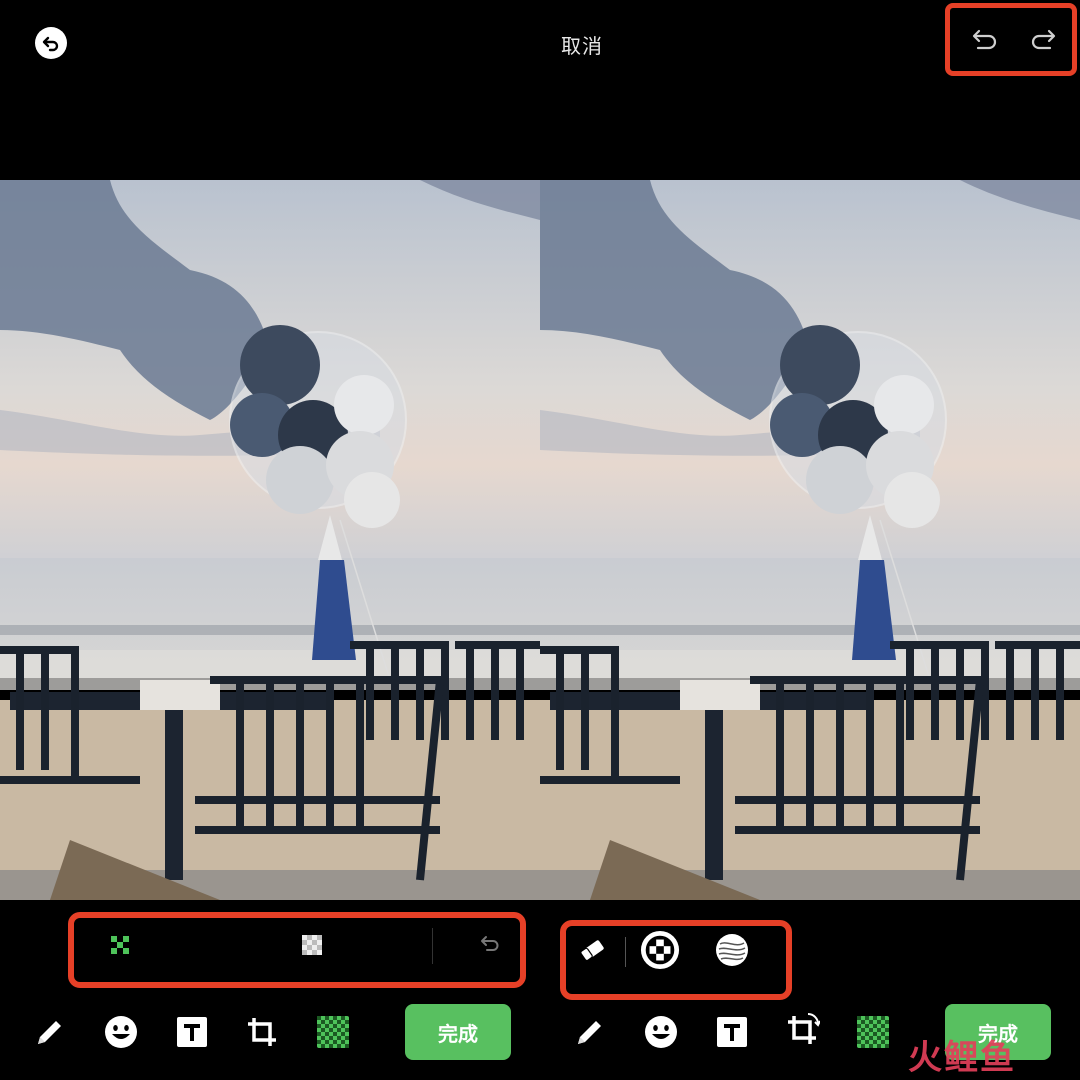 This screenshot has width=1080, height=1080. What do you see at coordinates (962, 1058) in the screenshot?
I see `watermark: 火鲤鱼` at bounding box center [962, 1058].